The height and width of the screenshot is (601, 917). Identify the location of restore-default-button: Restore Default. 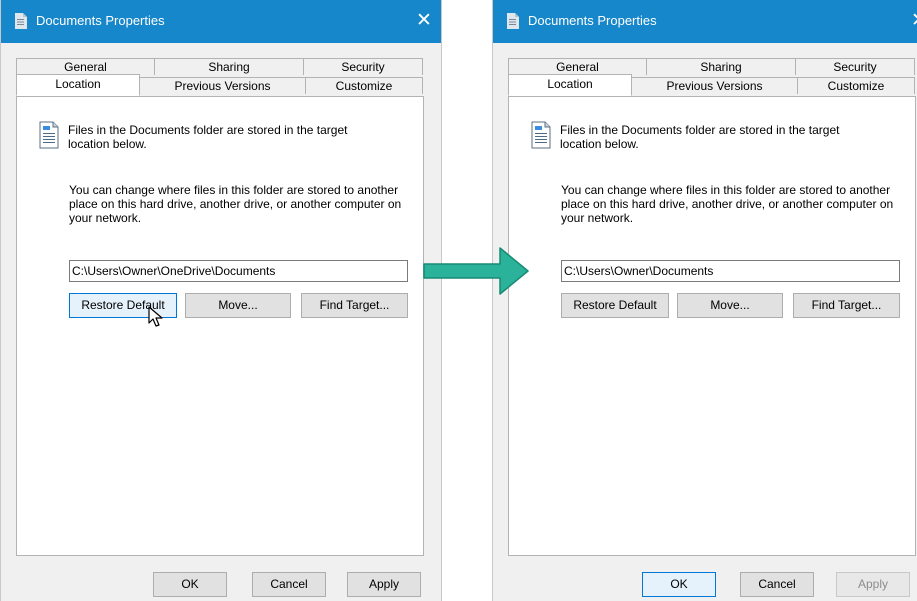
(615, 305).